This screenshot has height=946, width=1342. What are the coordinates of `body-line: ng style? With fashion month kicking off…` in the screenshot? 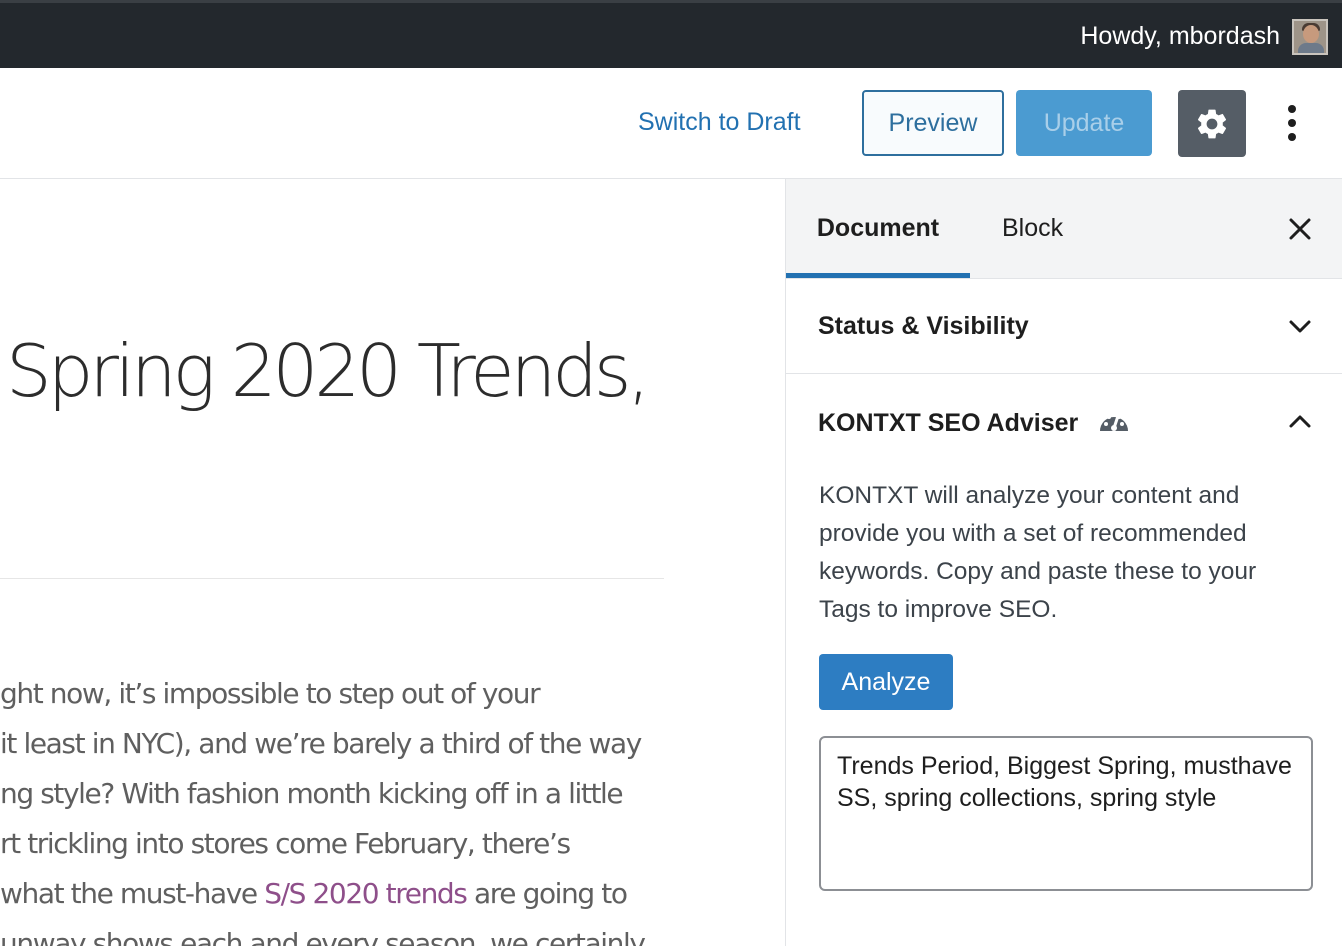 It's located at (312, 793).